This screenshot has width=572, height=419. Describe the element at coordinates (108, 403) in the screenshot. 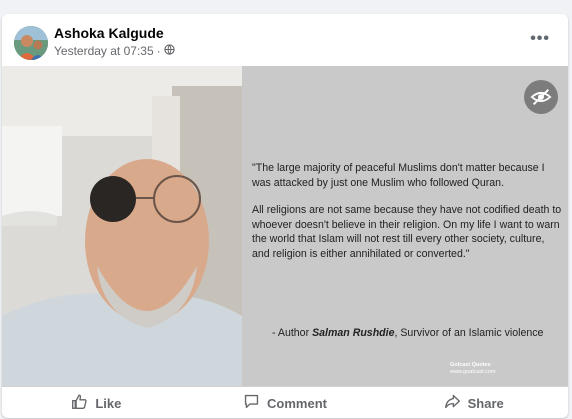

I see `like-label: Like` at that location.